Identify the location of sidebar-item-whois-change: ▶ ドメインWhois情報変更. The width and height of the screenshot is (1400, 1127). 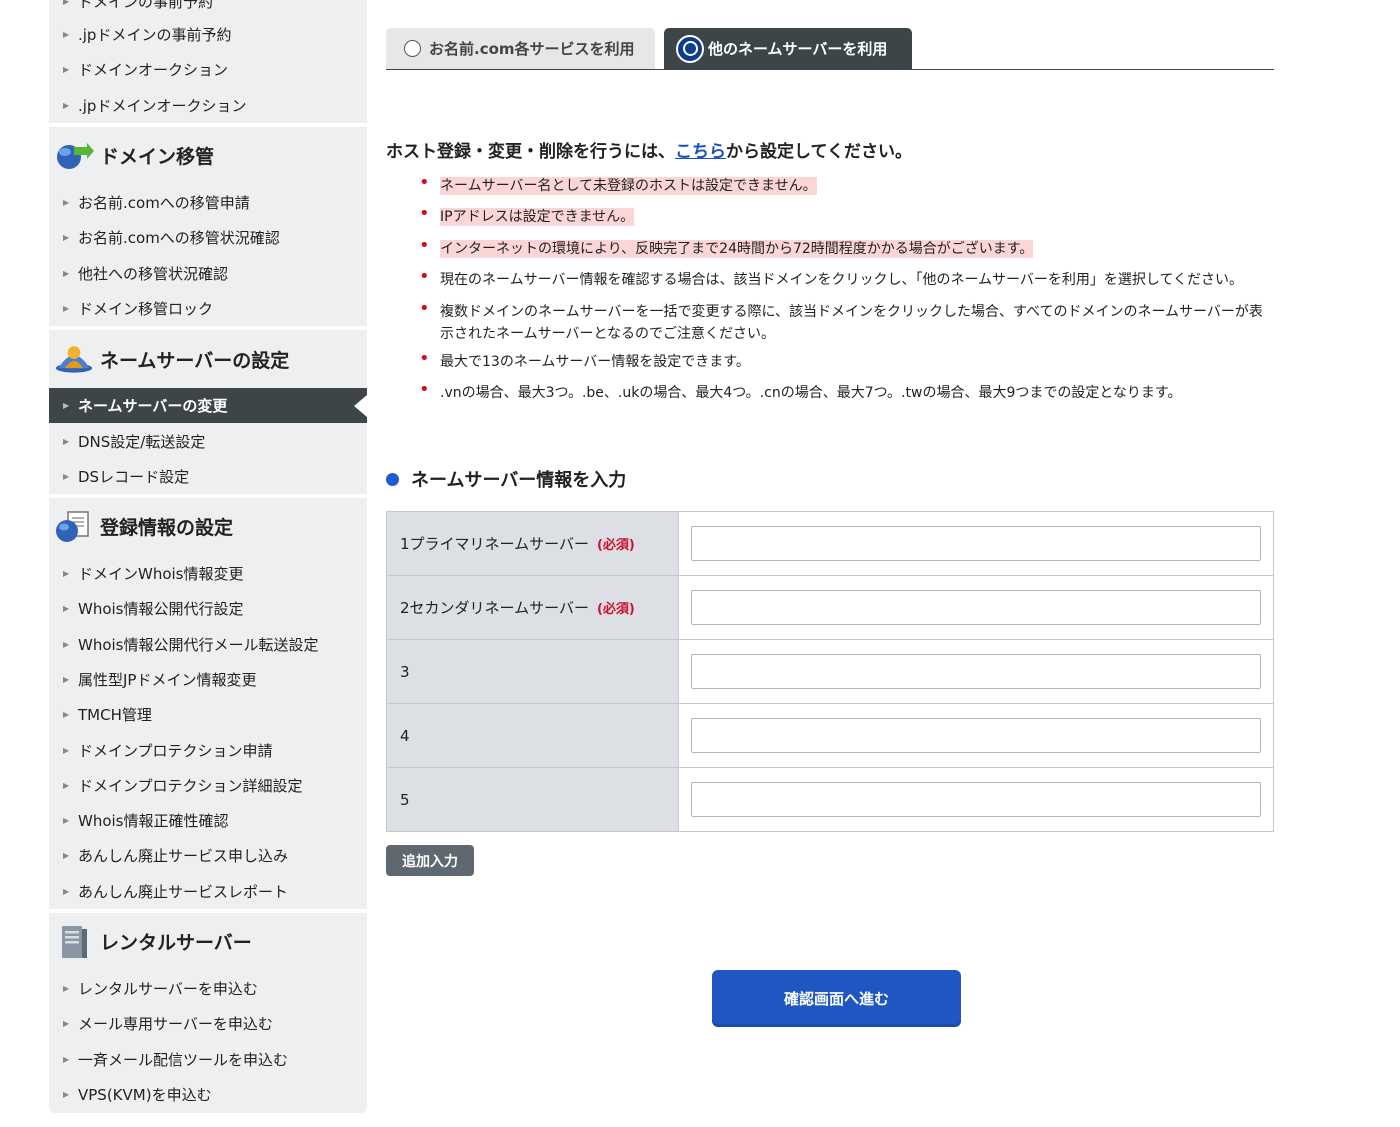
(208, 573).